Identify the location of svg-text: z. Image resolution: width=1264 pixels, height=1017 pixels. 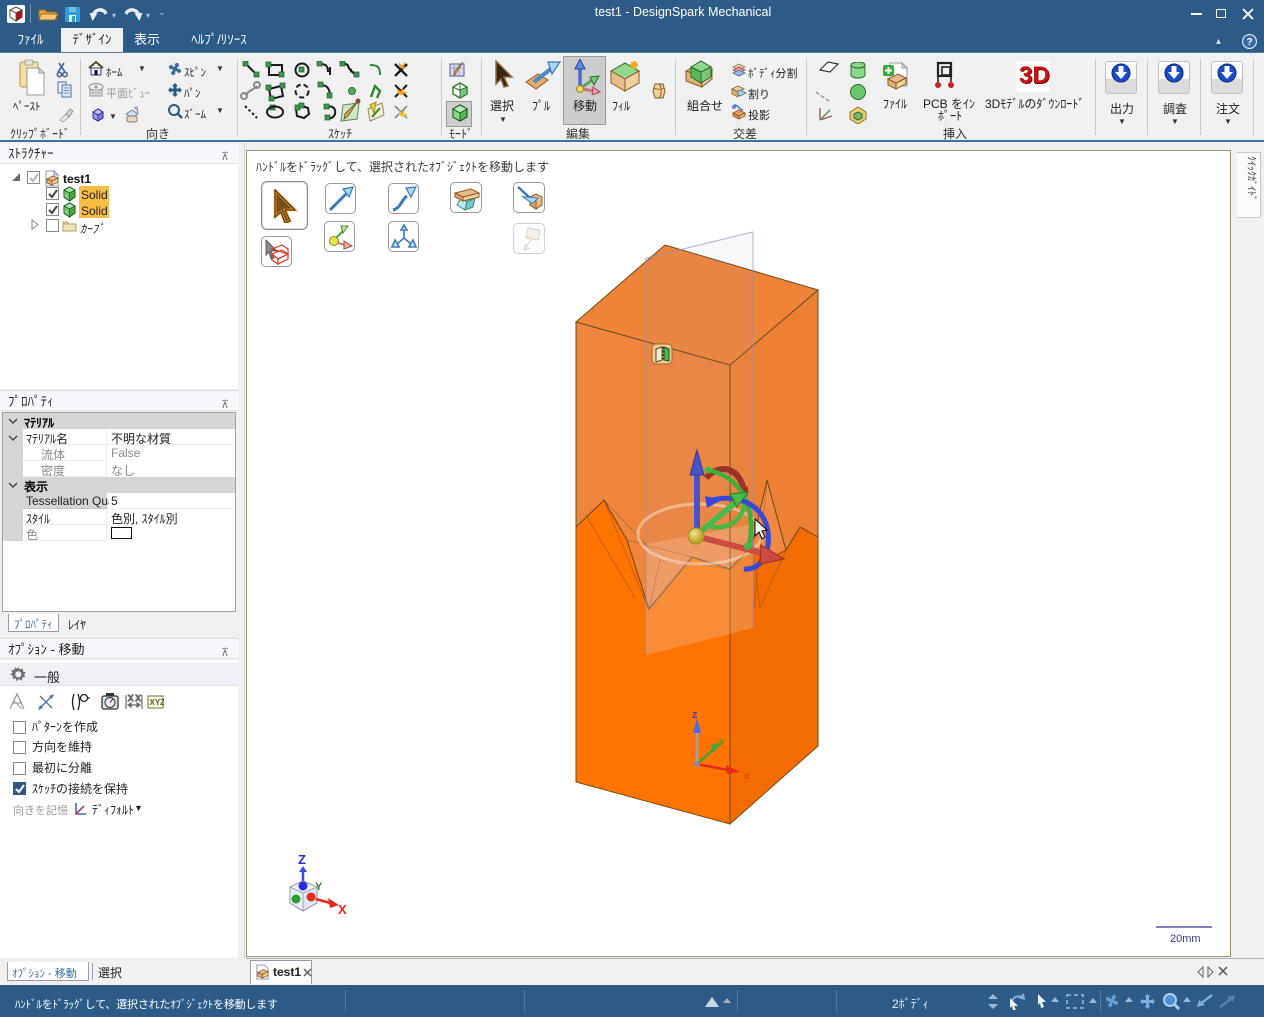
(695, 715).